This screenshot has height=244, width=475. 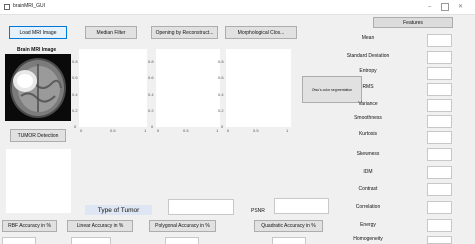 What do you see at coordinates (439, 137) in the screenshot?
I see `feature-field-kurtosis` at bounding box center [439, 137].